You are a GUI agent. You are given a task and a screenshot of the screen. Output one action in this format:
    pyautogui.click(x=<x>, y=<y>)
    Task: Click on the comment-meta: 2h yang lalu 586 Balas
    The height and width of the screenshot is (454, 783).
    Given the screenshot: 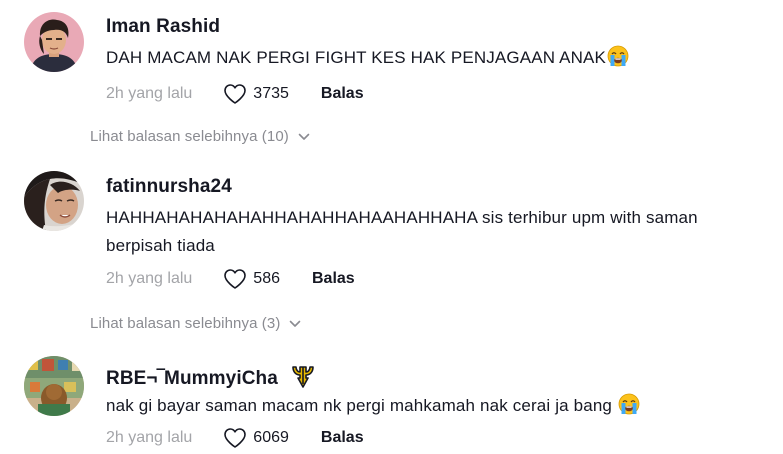 What is the action you would take?
    pyautogui.click(x=230, y=279)
    